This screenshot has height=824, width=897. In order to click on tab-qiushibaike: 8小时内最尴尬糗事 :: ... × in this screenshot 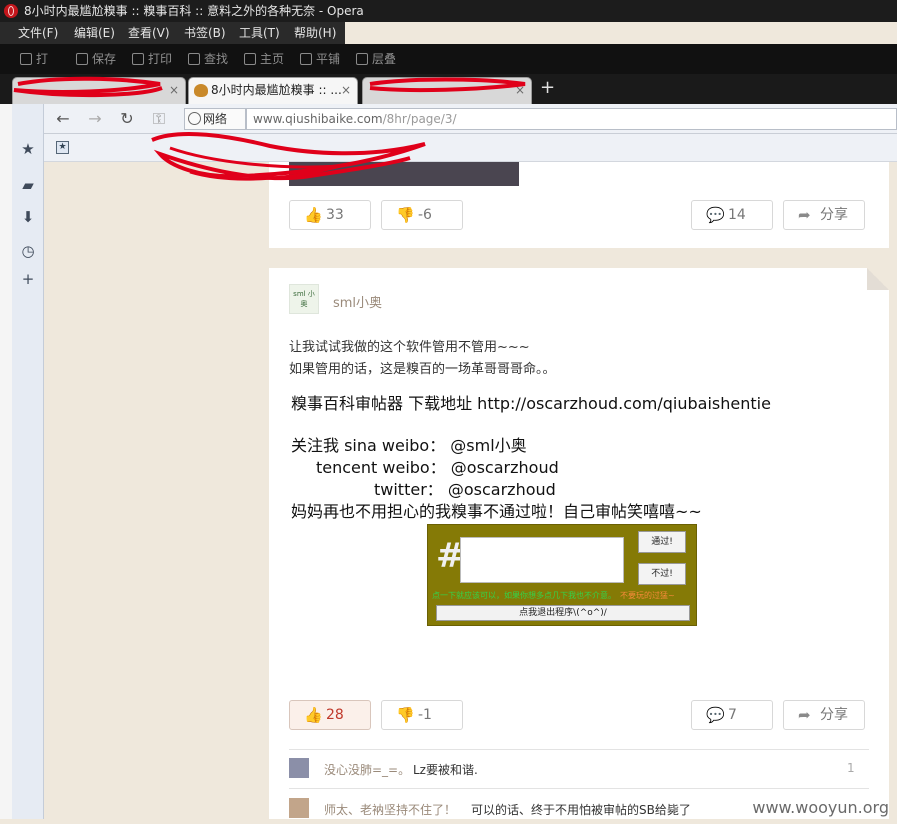, I will do `click(273, 90)`.